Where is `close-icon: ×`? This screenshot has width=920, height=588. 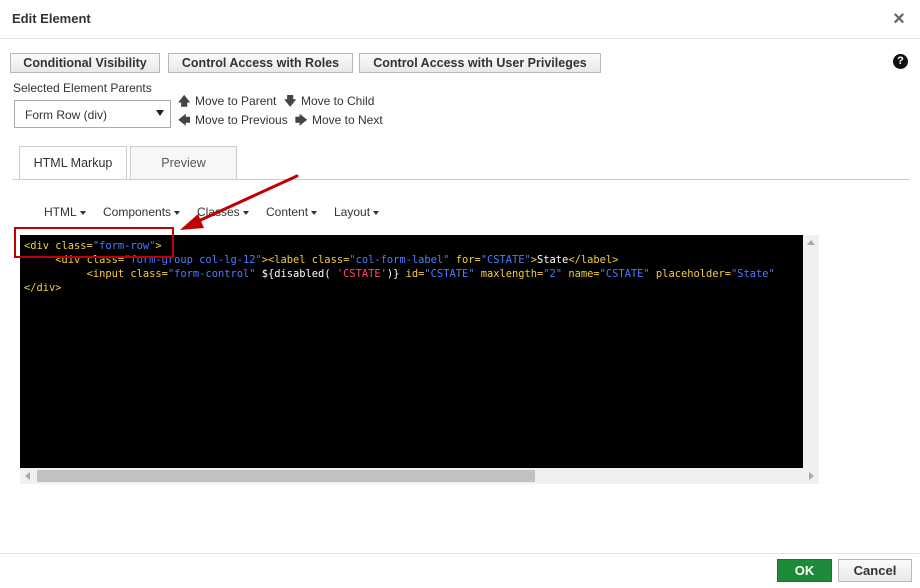 close-icon: × is located at coordinates (899, 19).